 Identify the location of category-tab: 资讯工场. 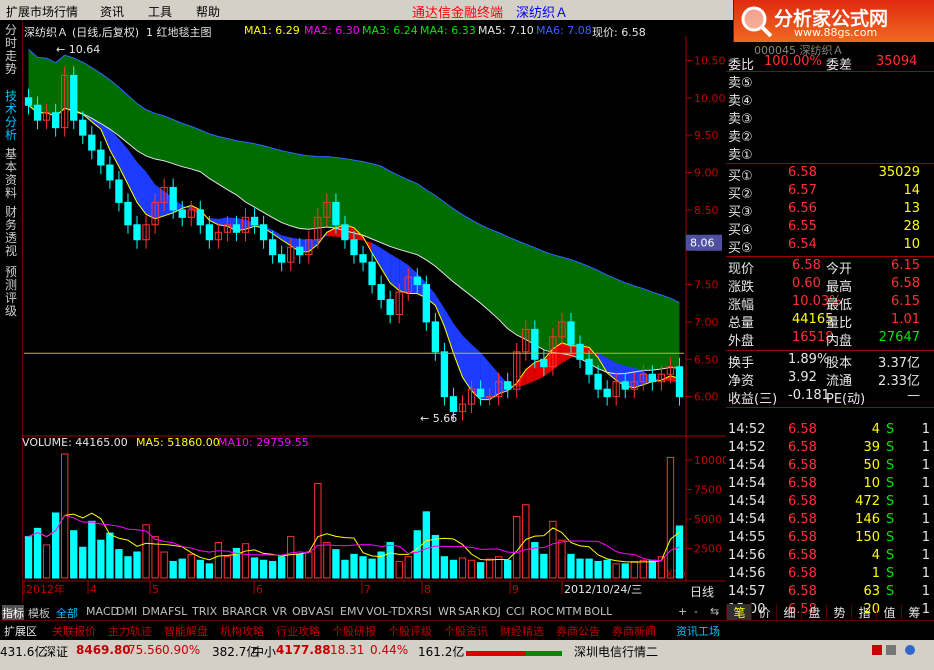
(698, 631).